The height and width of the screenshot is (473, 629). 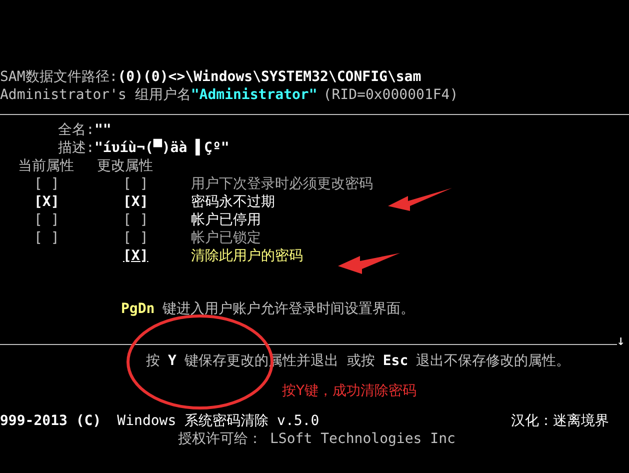 I want to click on hint-text: 按, so click(x=153, y=361).